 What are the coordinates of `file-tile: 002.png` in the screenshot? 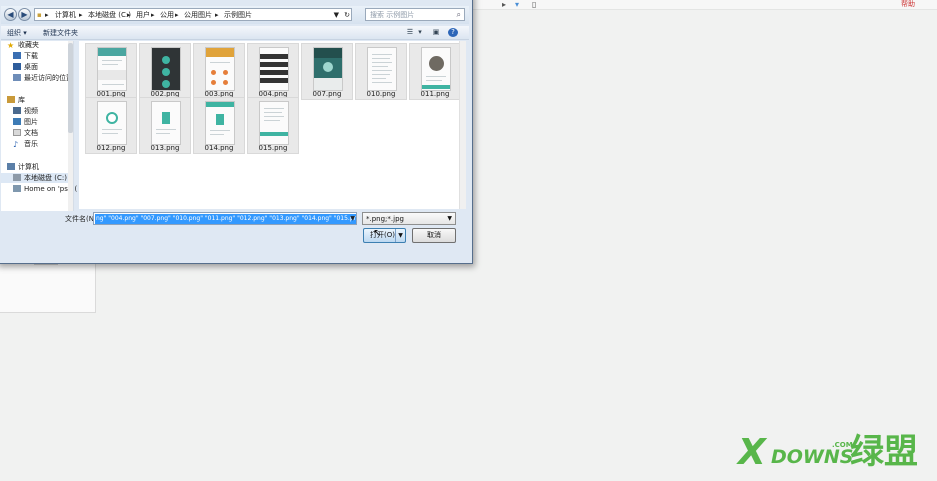 It's located at (165, 71).